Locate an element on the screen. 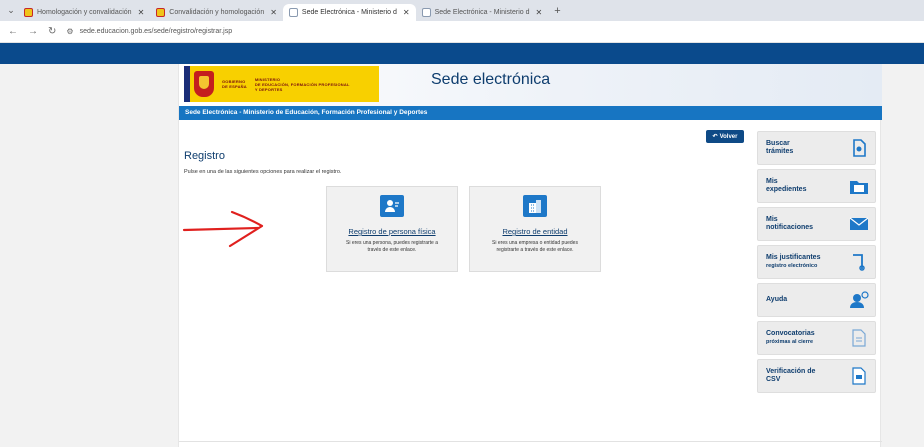  reload-icon: ↻ is located at coordinates (52, 31).